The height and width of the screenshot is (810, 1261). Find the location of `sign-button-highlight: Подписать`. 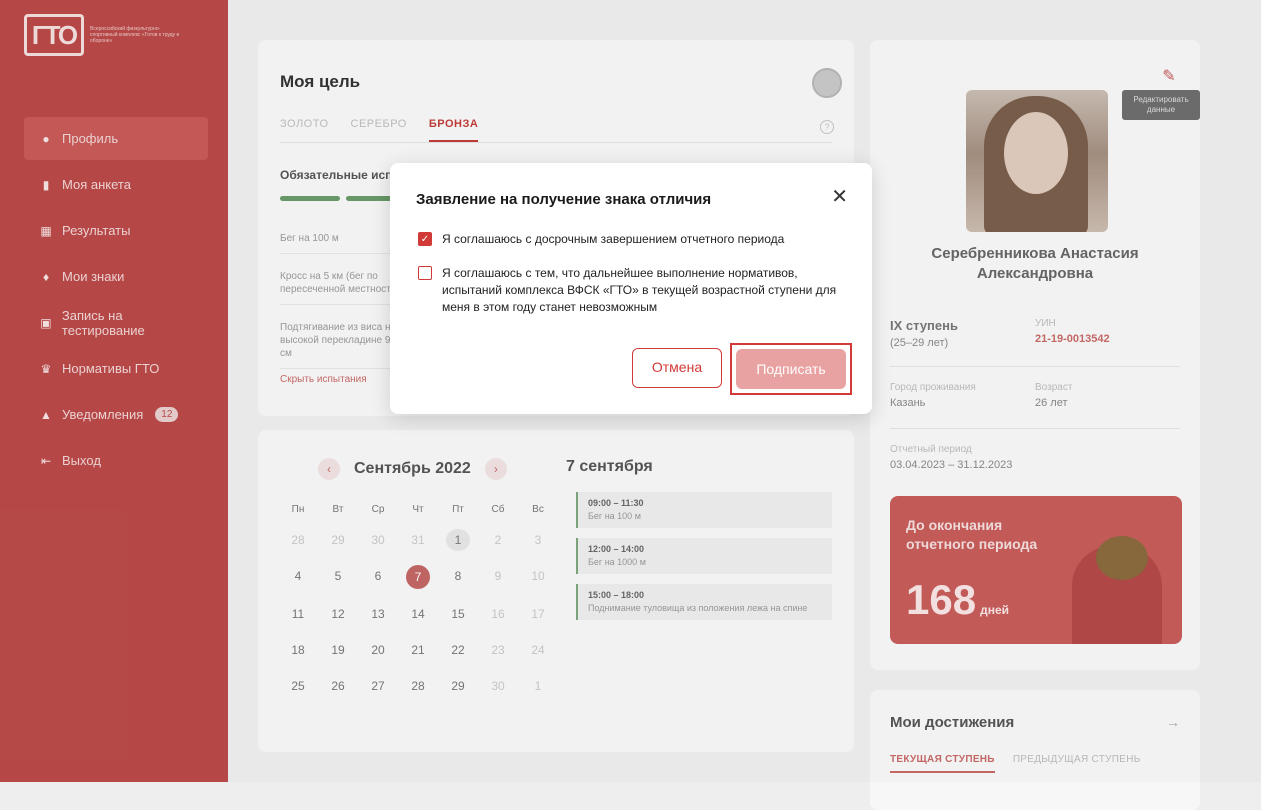

sign-button-highlight: Подписать is located at coordinates (791, 369).